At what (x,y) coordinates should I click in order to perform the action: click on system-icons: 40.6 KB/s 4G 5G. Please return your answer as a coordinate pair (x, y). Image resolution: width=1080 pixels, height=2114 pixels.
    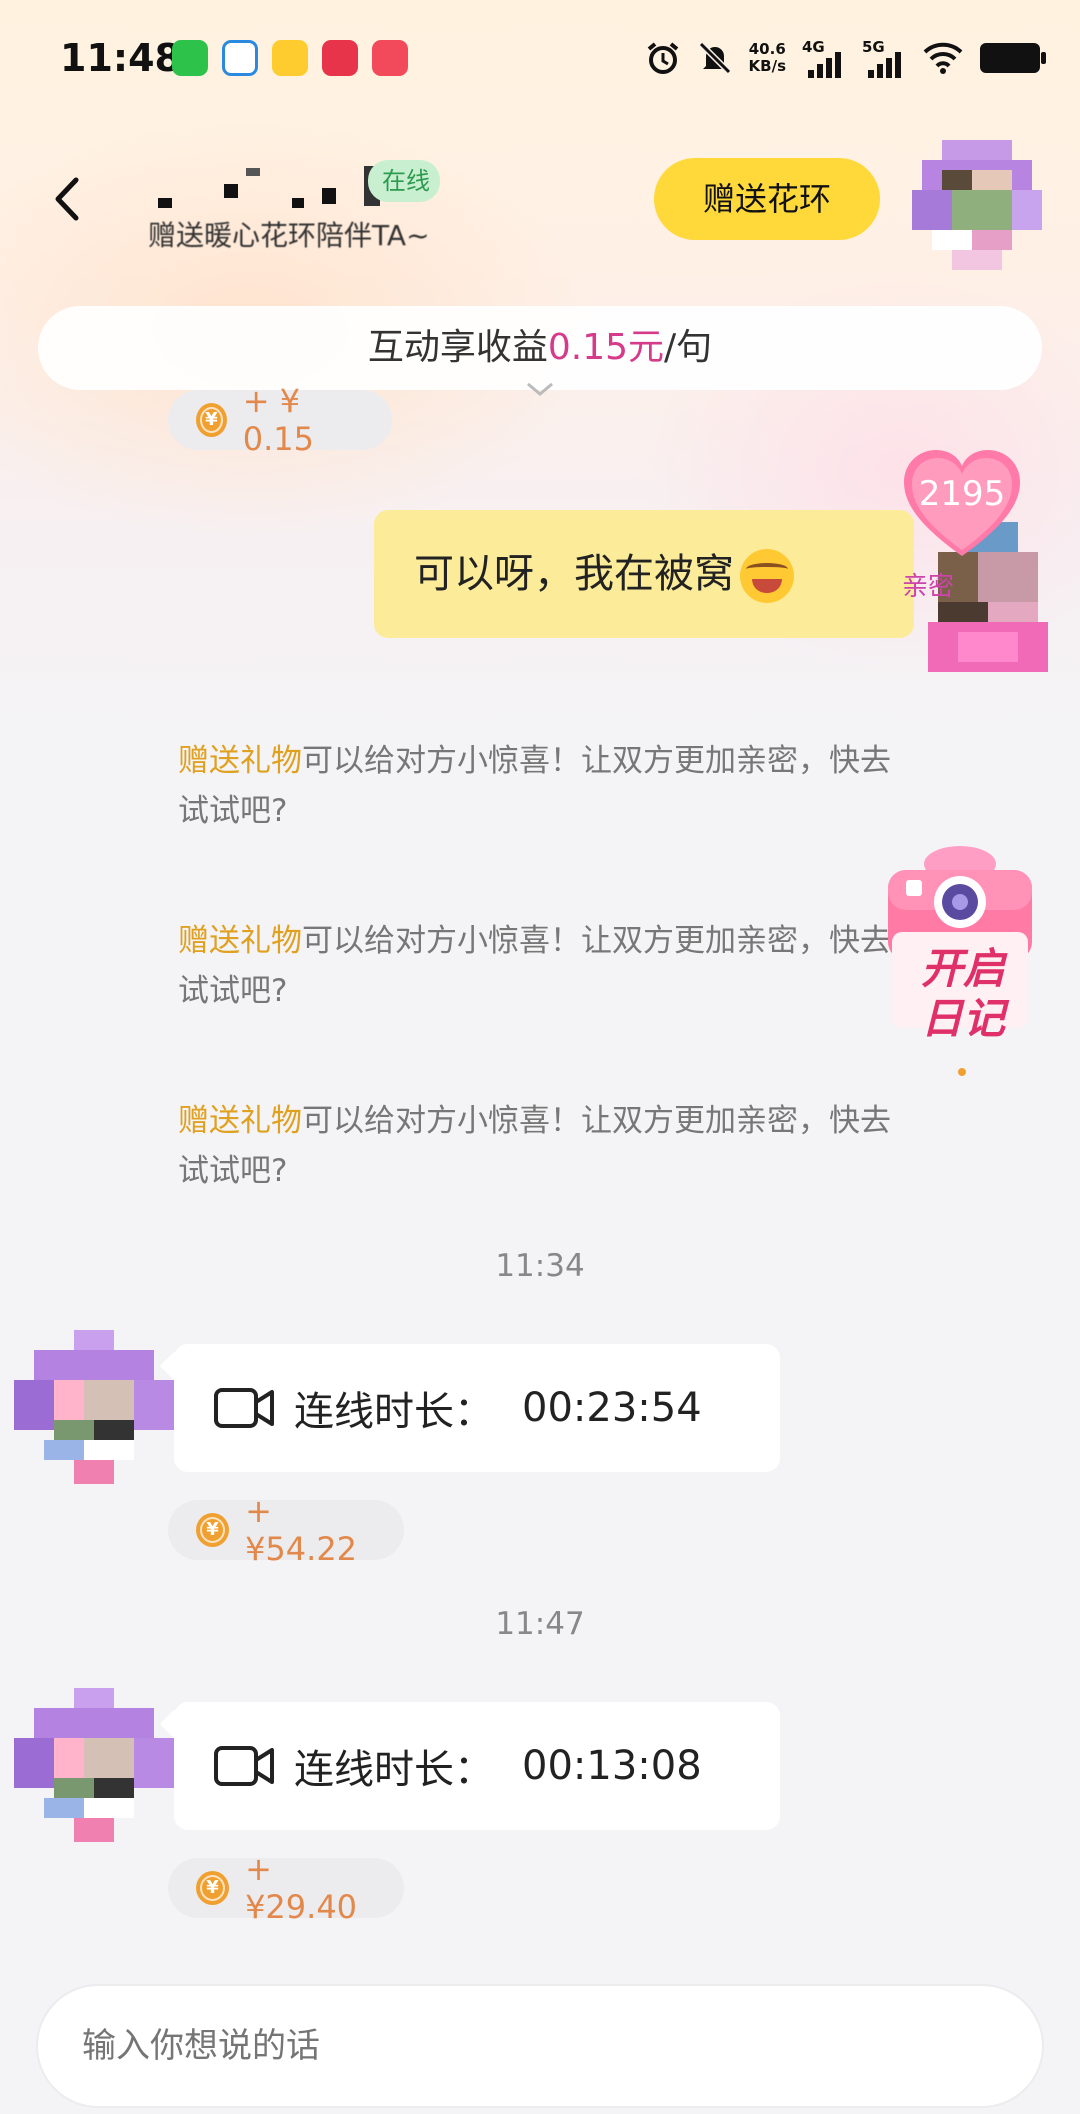
    Looking at the image, I should click on (845, 58).